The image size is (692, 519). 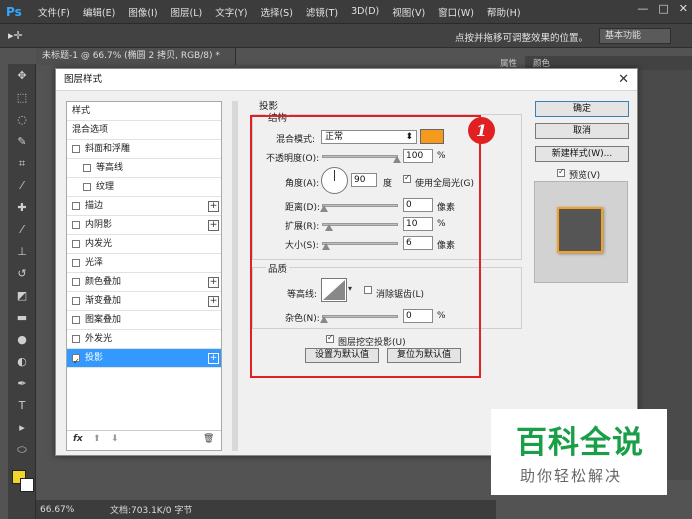 I want to click on zoom-level: 66.67%, so click(x=60, y=510).